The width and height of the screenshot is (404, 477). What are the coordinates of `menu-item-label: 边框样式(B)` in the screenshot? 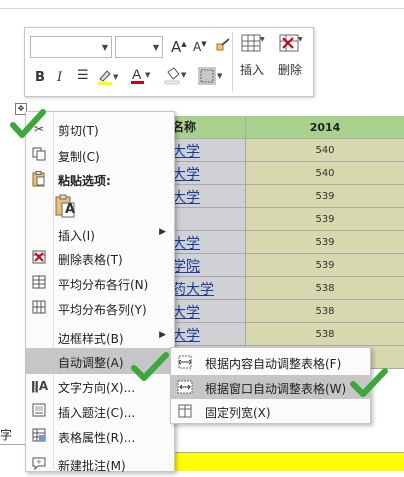 It's located at (91, 339).